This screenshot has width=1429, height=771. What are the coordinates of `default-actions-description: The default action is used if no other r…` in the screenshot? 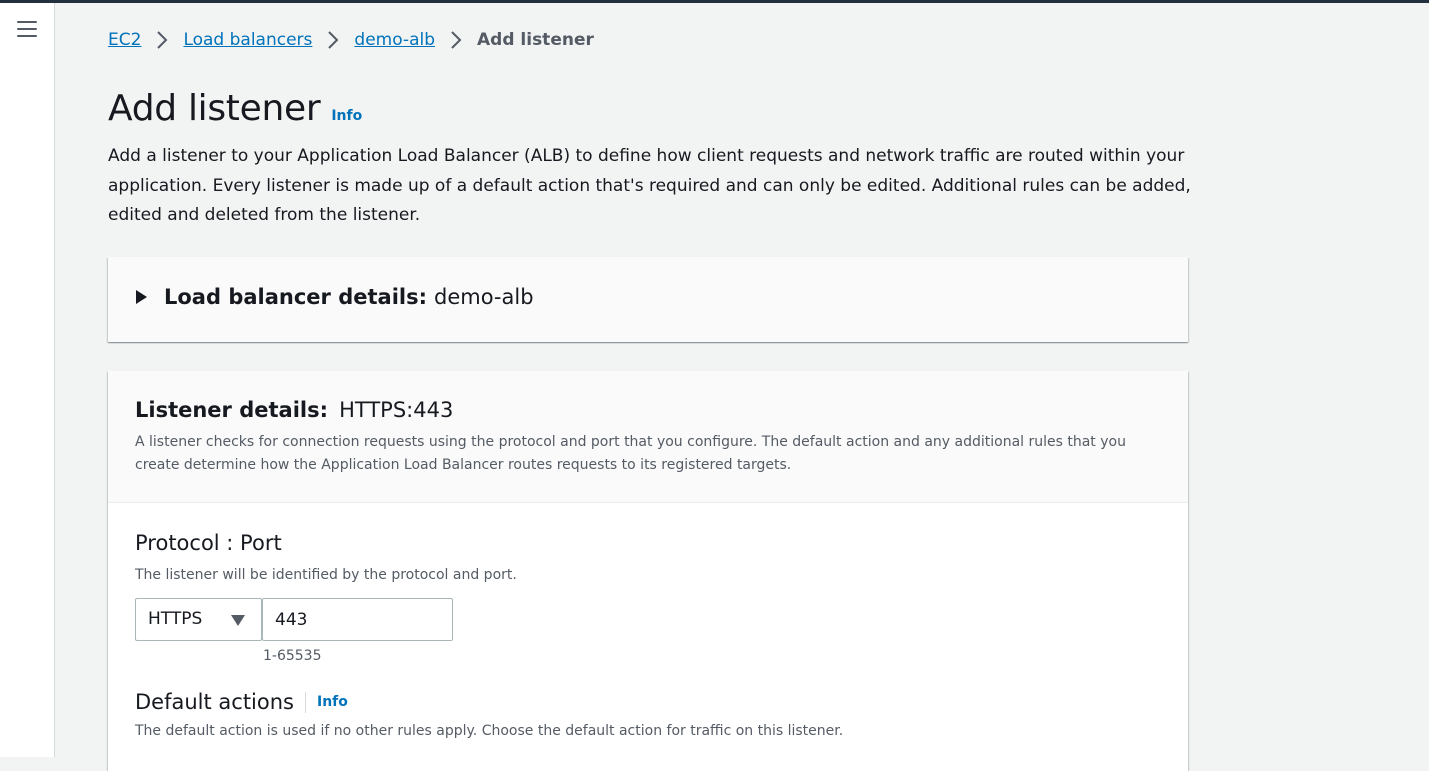 It's located at (489, 731).